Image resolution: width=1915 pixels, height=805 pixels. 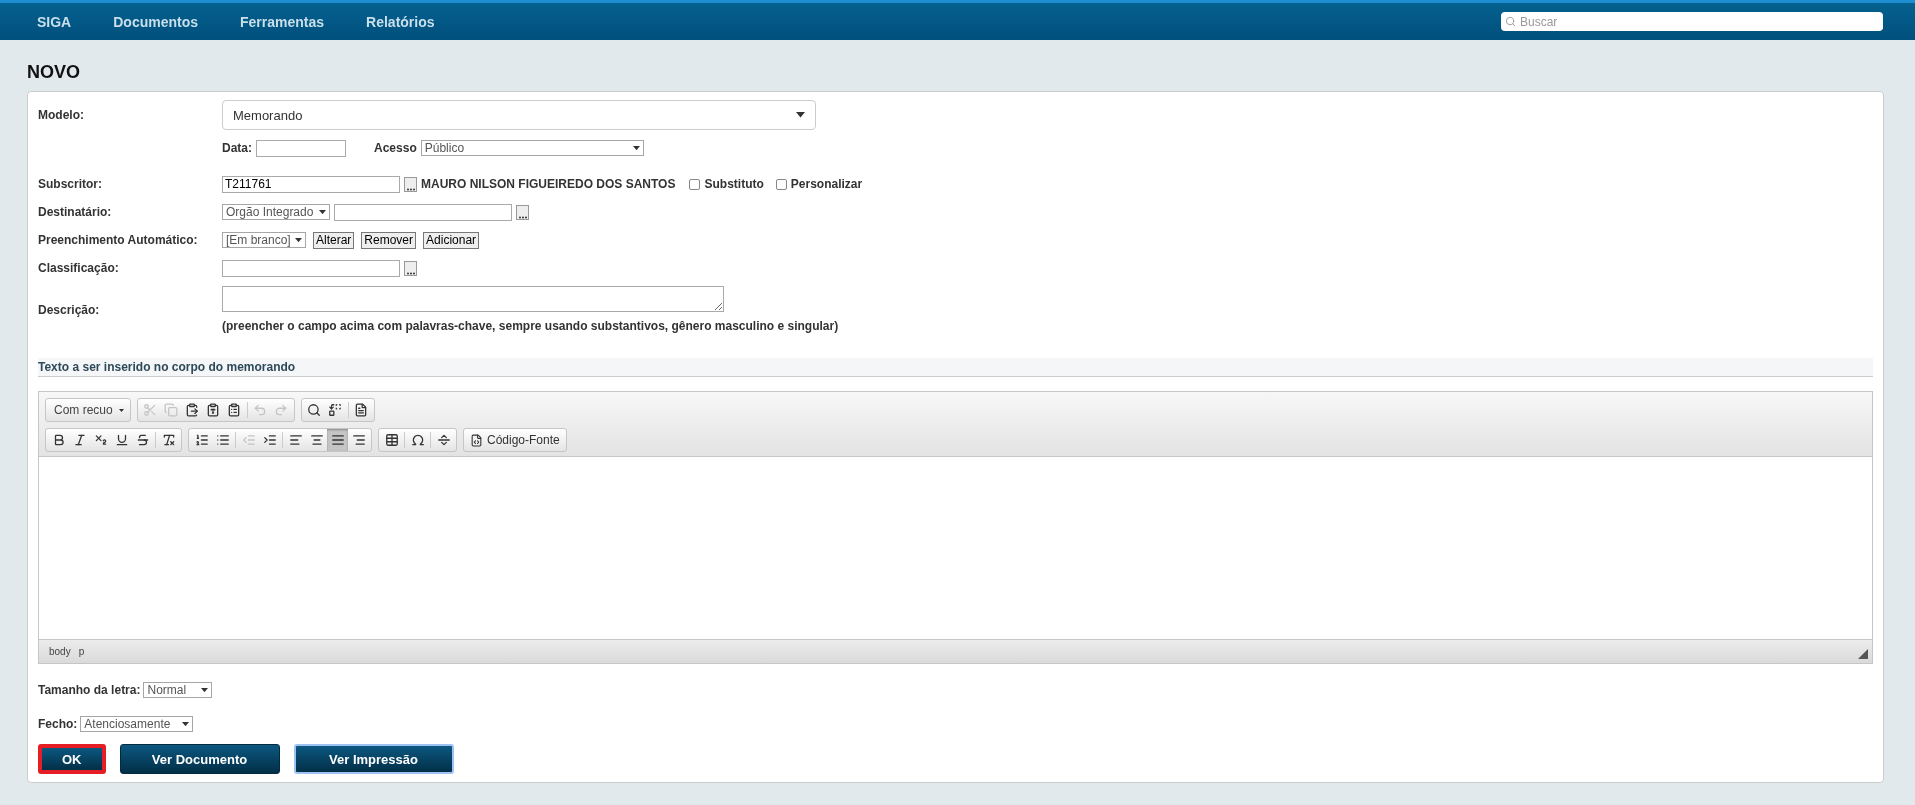 I want to click on field-label: Fecho:, so click(x=58, y=724).